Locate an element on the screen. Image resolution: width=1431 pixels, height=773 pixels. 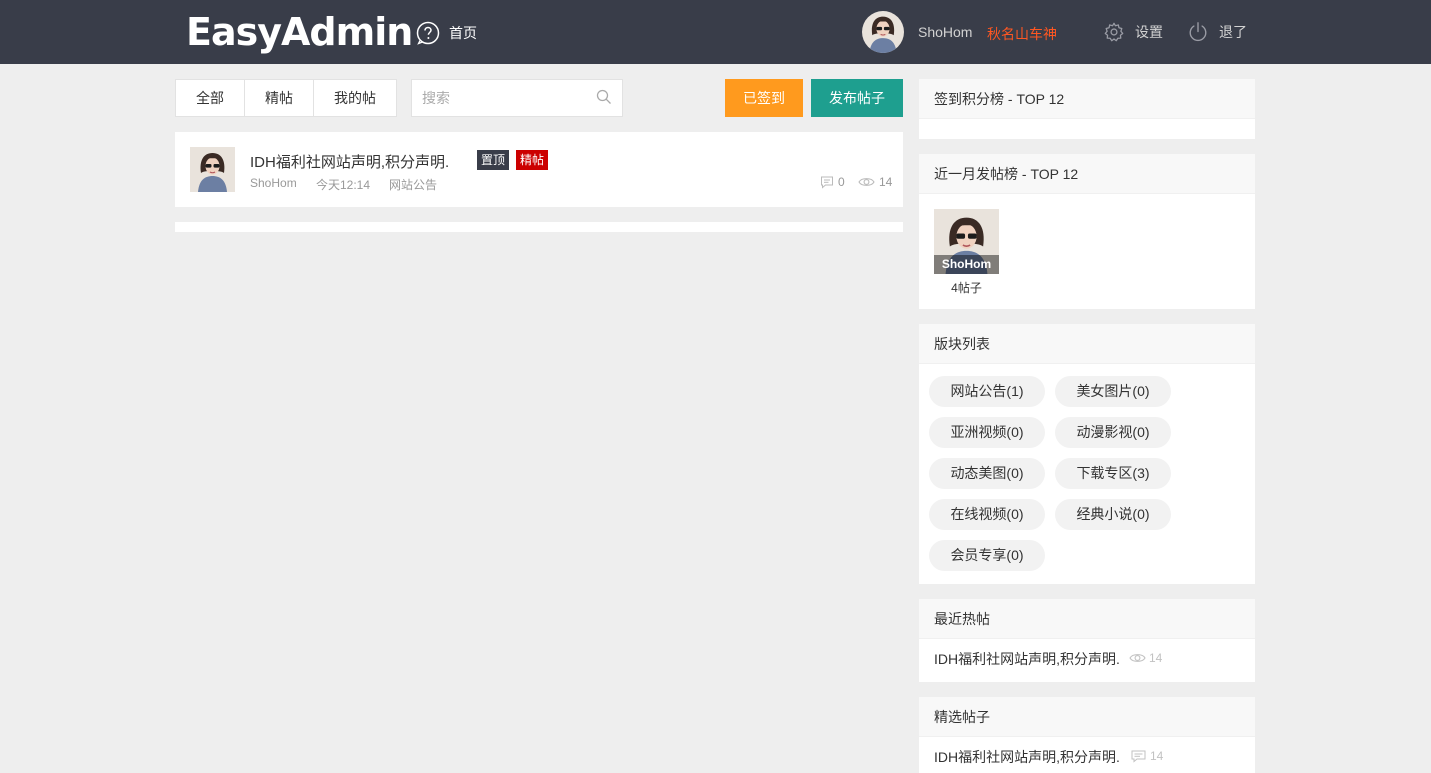
power-icon is located at coordinates (1198, 32).